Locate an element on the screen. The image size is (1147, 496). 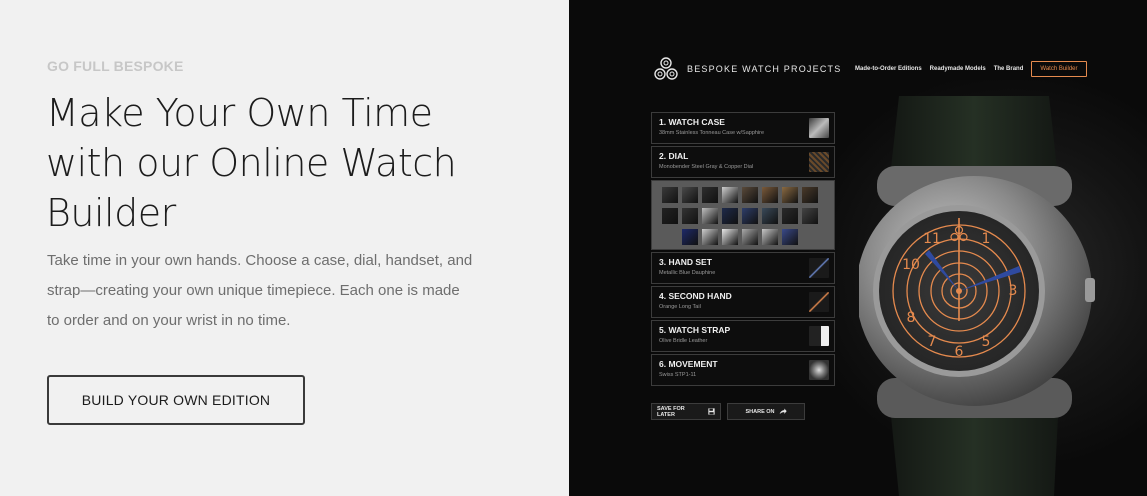
nav-made-to-order: Made-to-Order Editions is located at coordinates (888, 69).